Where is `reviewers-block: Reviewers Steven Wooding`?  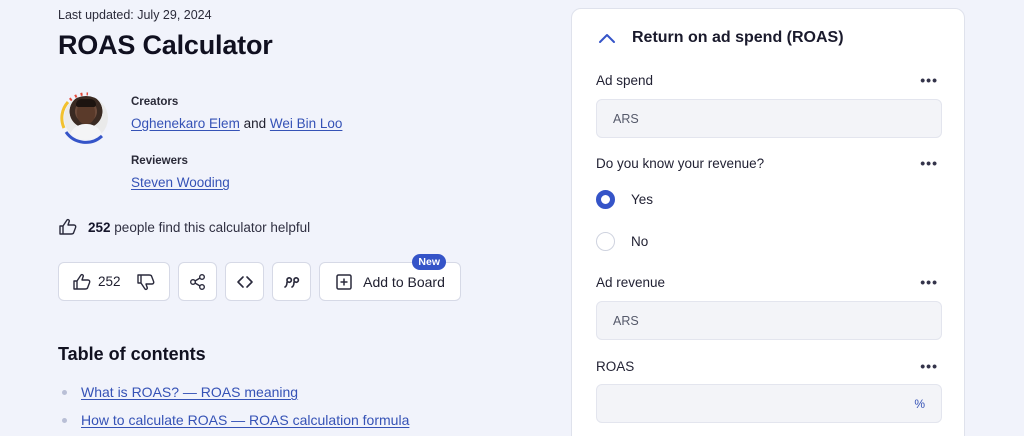
reviewers-block: Reviewers Steven Wooding is located at coordinates (180, 172).